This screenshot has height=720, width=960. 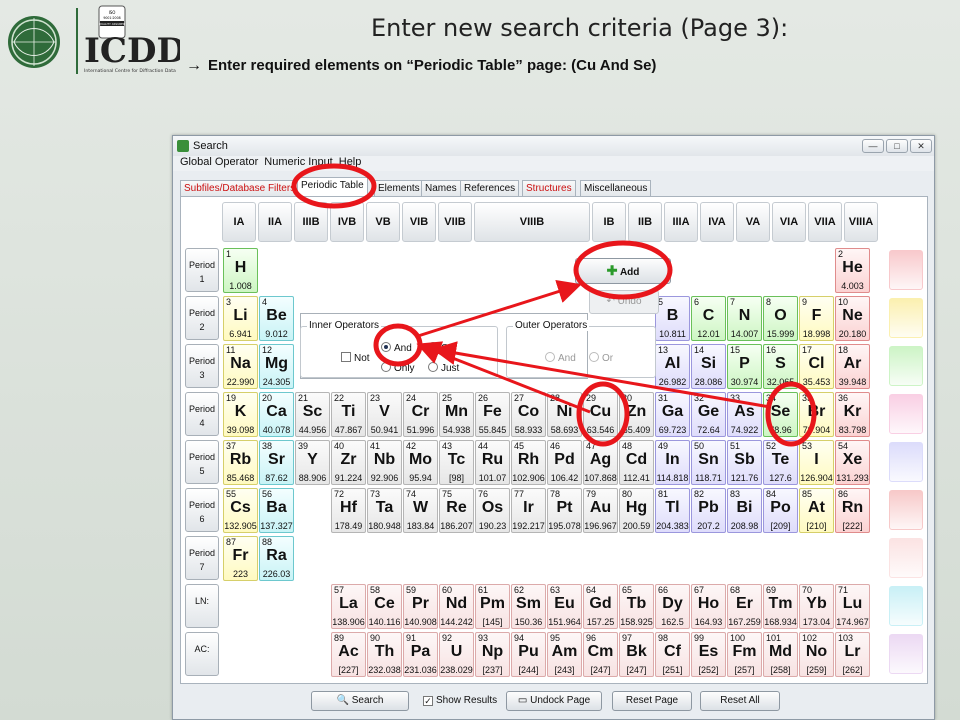 What do you see at coordinates (744, 462) in the screenshot?
I see `element-sb: 51 Sb 121.76` at bounding box center [744, 462].